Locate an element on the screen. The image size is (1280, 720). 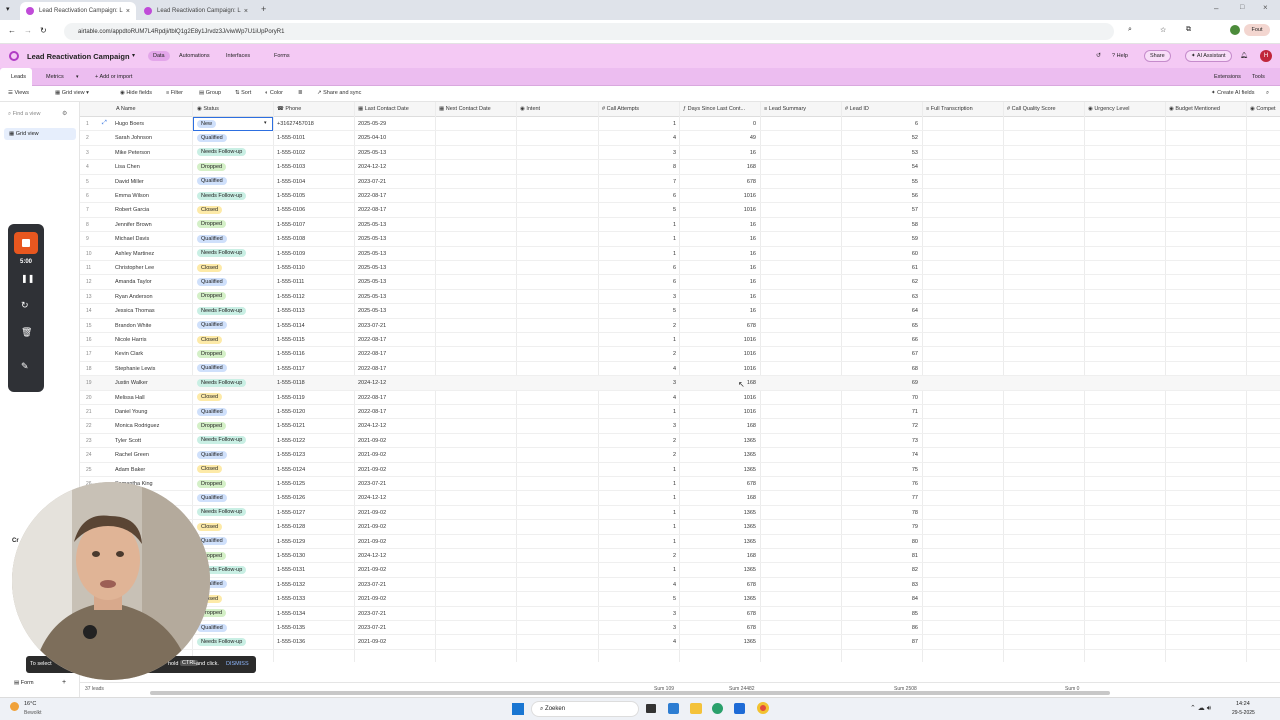
cell-lead-id: 59 is located at coordinates (880, 239).